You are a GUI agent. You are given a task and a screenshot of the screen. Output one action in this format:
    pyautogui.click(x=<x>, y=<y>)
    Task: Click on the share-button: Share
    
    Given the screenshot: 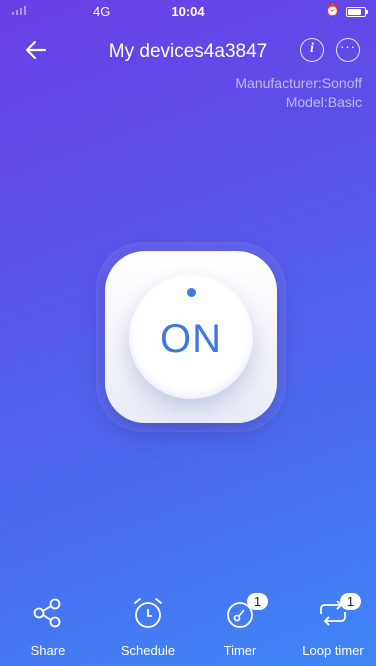 What is the action you would take?
    pyautogui.click(x=48, y=626)
    